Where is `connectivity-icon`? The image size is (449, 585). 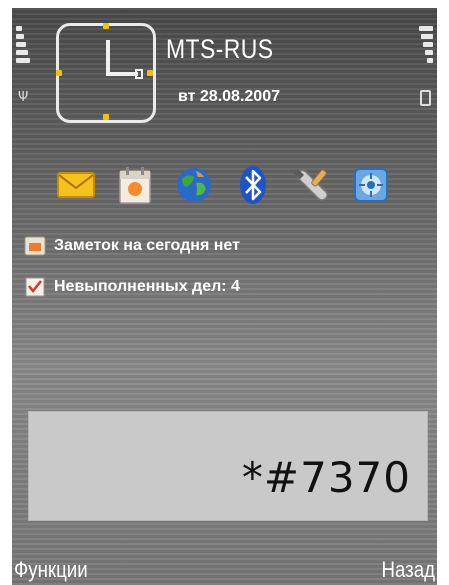 connectivity-icon is located at coordinates (371, 185).